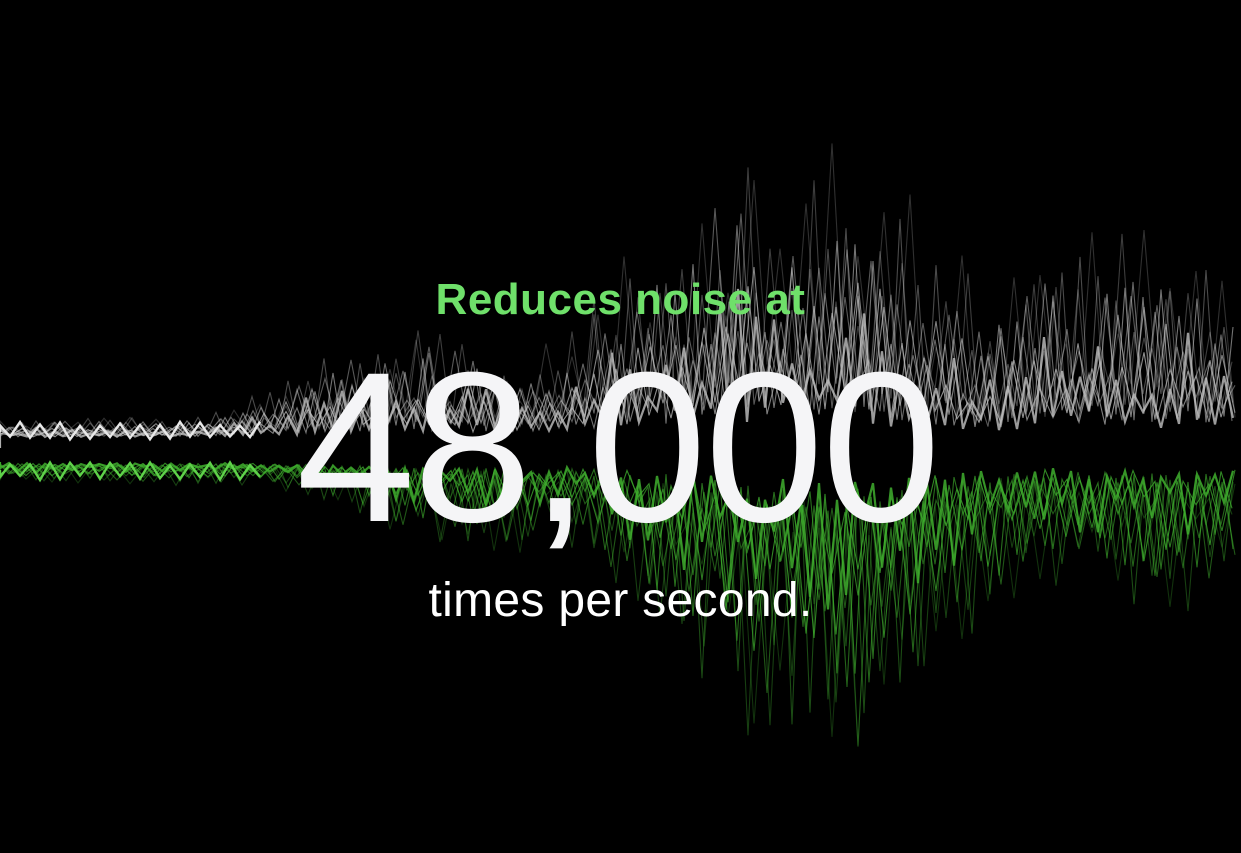 This screenshot has width=1241, height=853. I want to click on hero-number: 48,000, so click(618, 447).